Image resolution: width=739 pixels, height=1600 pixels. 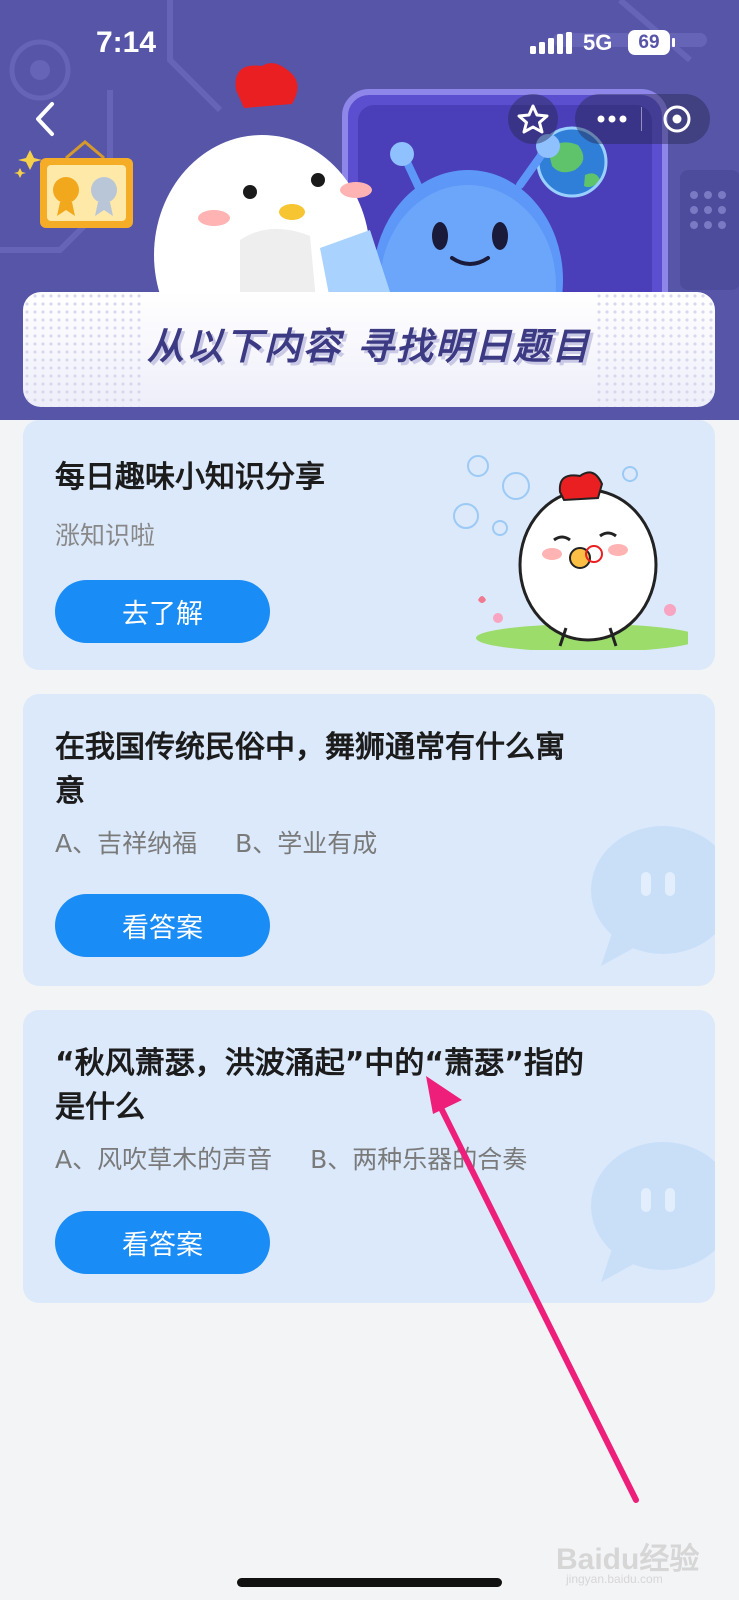 I want to click on option-a: A、吉祥纳福, so click(x=126, y=843).